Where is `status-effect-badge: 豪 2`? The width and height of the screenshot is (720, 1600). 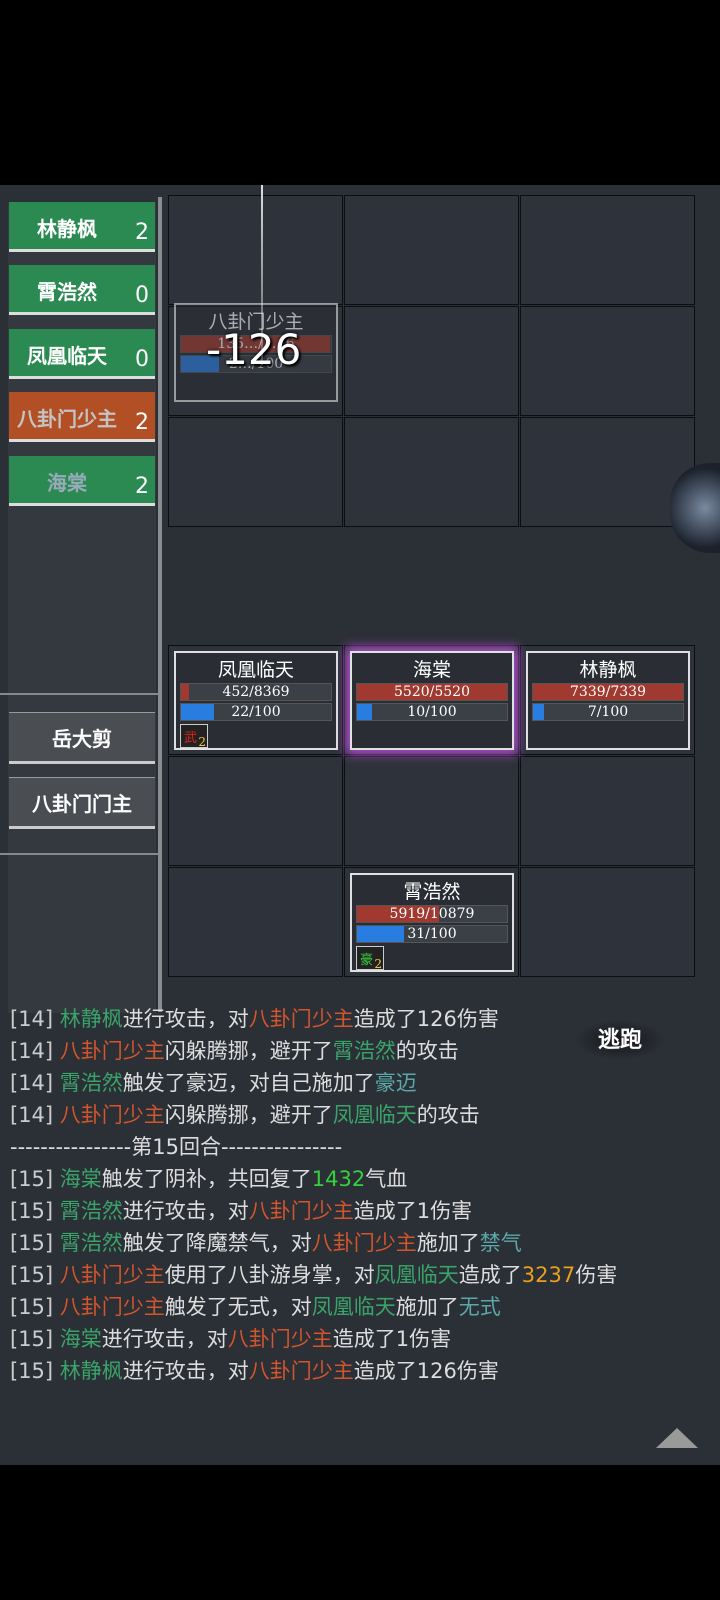
status-effect-badge: 豪 2 is located at coordinates (370, 958).